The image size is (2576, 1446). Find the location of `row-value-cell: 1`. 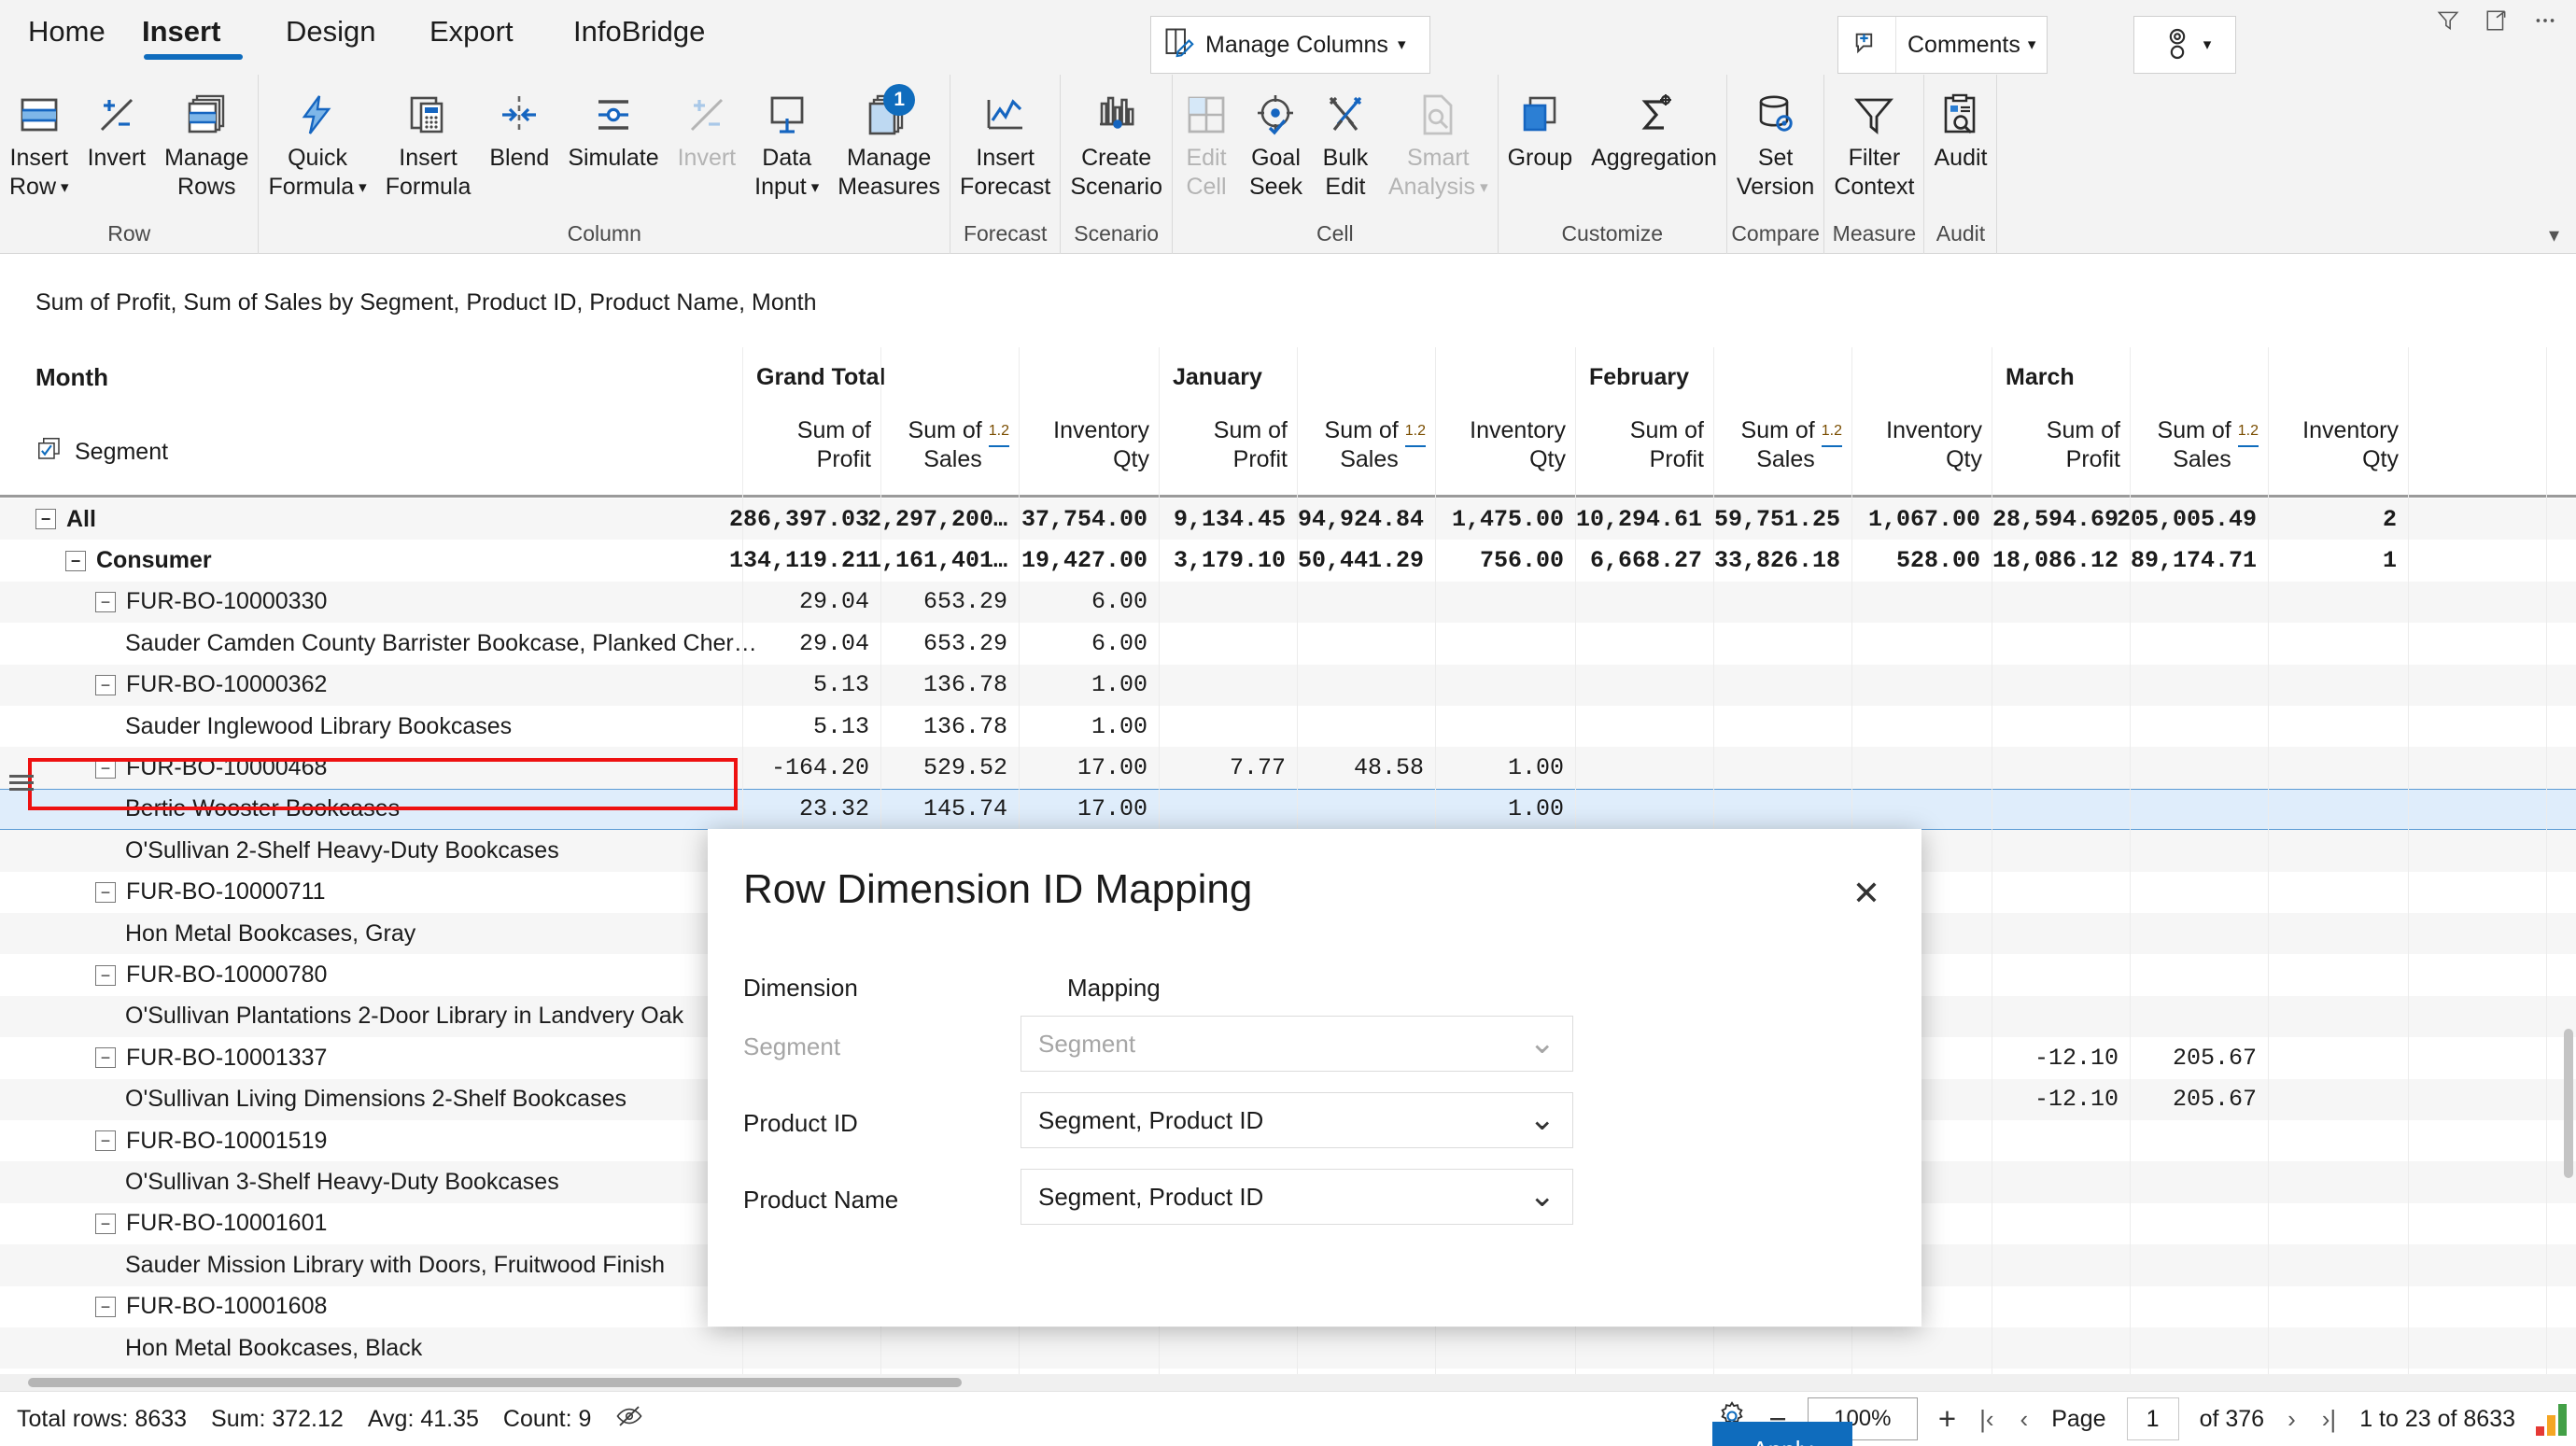

row-value-cell: 1 is located at coordinates (2338, 560).